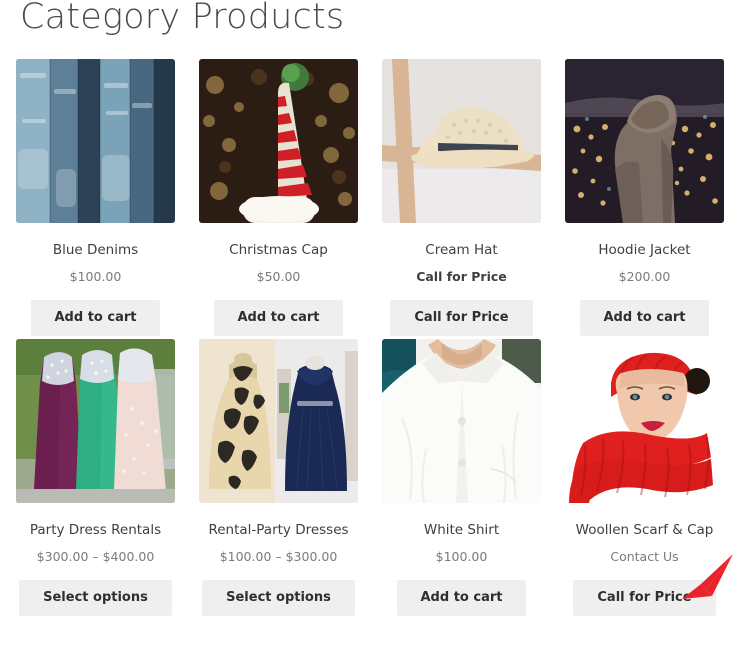 This screenshot has width=737, height=663. What do you see at coordinates (644, 556) in the screenshot?
I see `product-price: Contact Us` at bounding box center [644, 556].